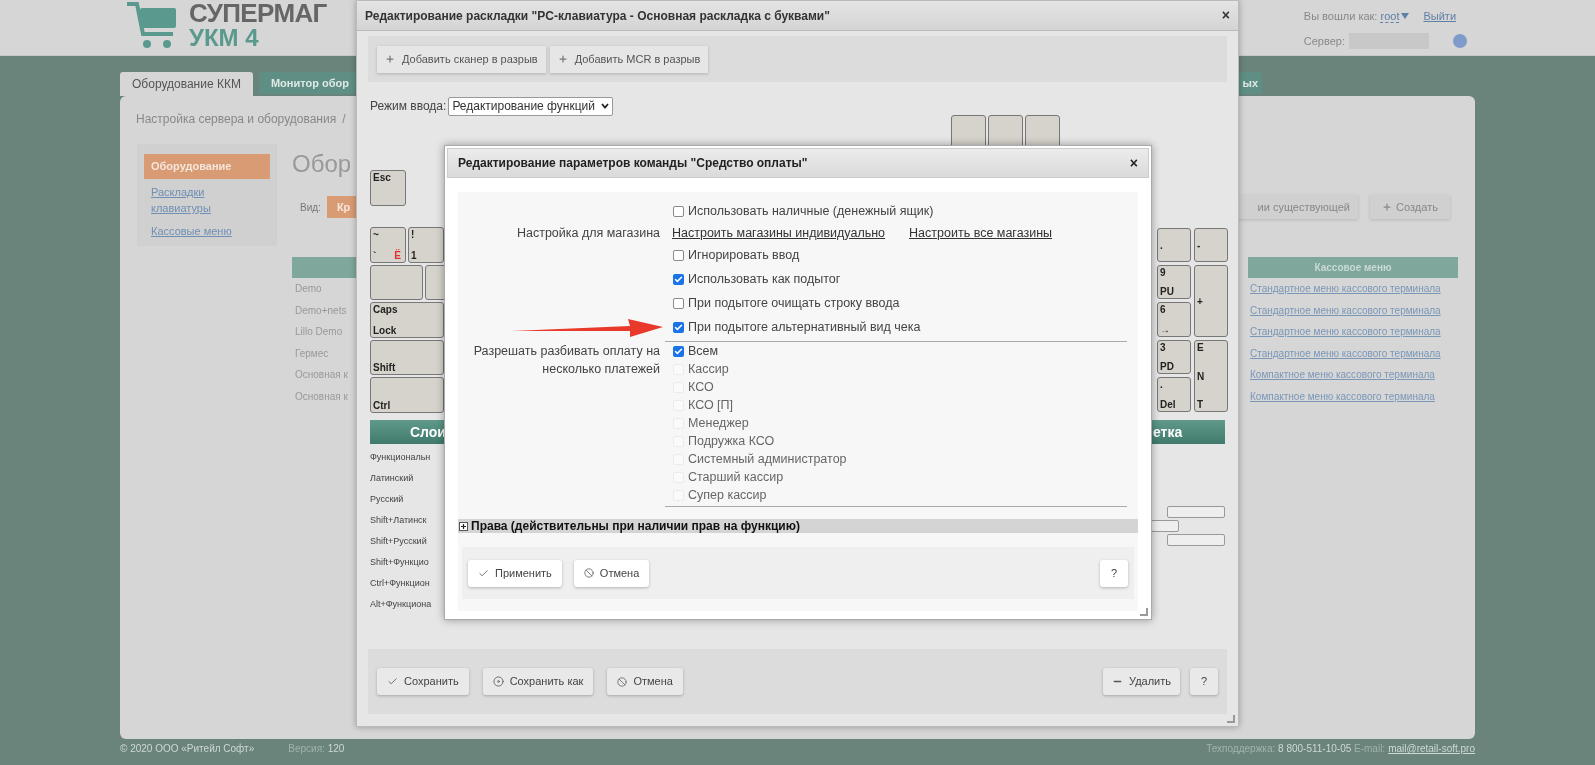  What do you see at coordinates (711, 405) in the screenshot?
I see `checkbox-label: КСО [П]` at bounding box center [711, 405].